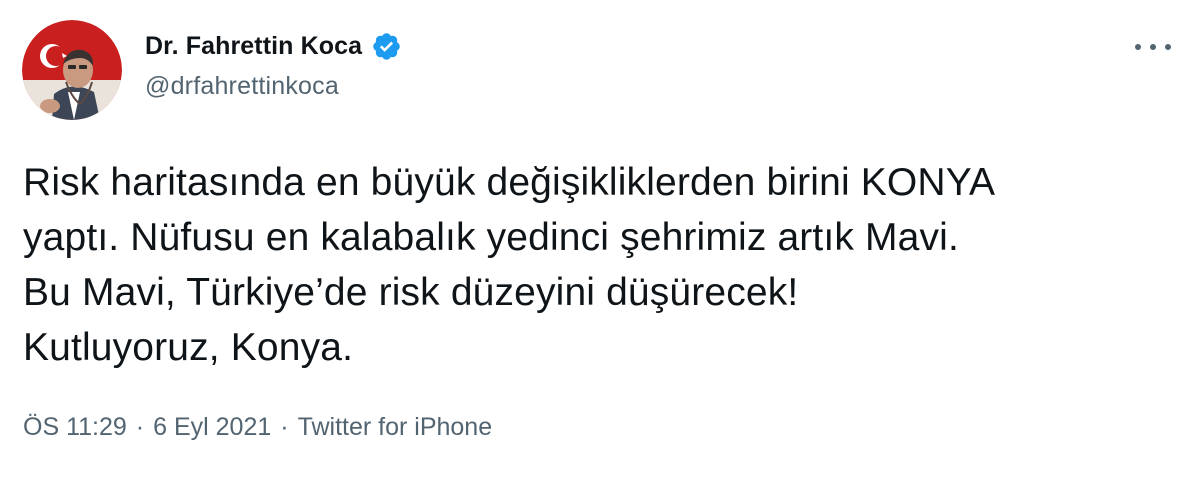  Describe the element at coordinates (253, 46) in the screenshot. I see `author-display-name: Dr. Fahrettin Koca` at that location.